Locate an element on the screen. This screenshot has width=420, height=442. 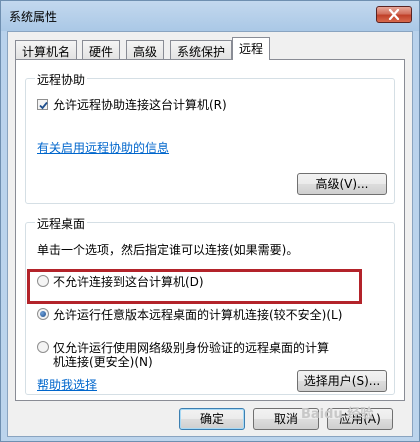
tab-computer-name: 计算机名 is located at coordinates (46, 49).